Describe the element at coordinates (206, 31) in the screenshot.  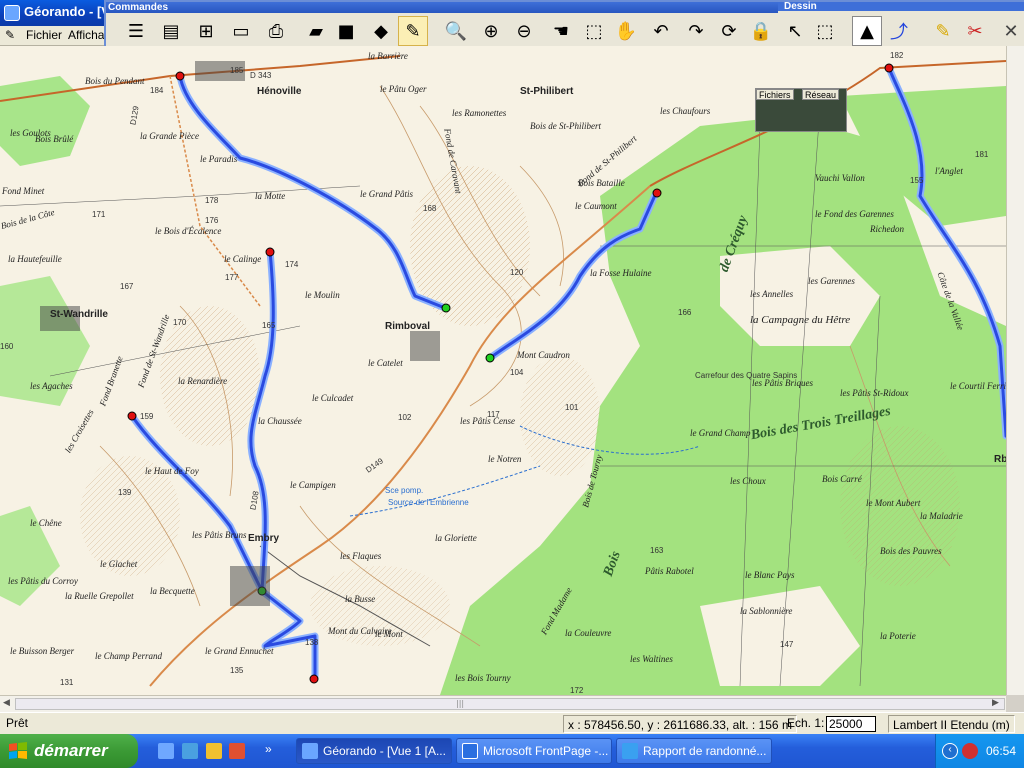
I see `scale-icon: ⊞` at that location.